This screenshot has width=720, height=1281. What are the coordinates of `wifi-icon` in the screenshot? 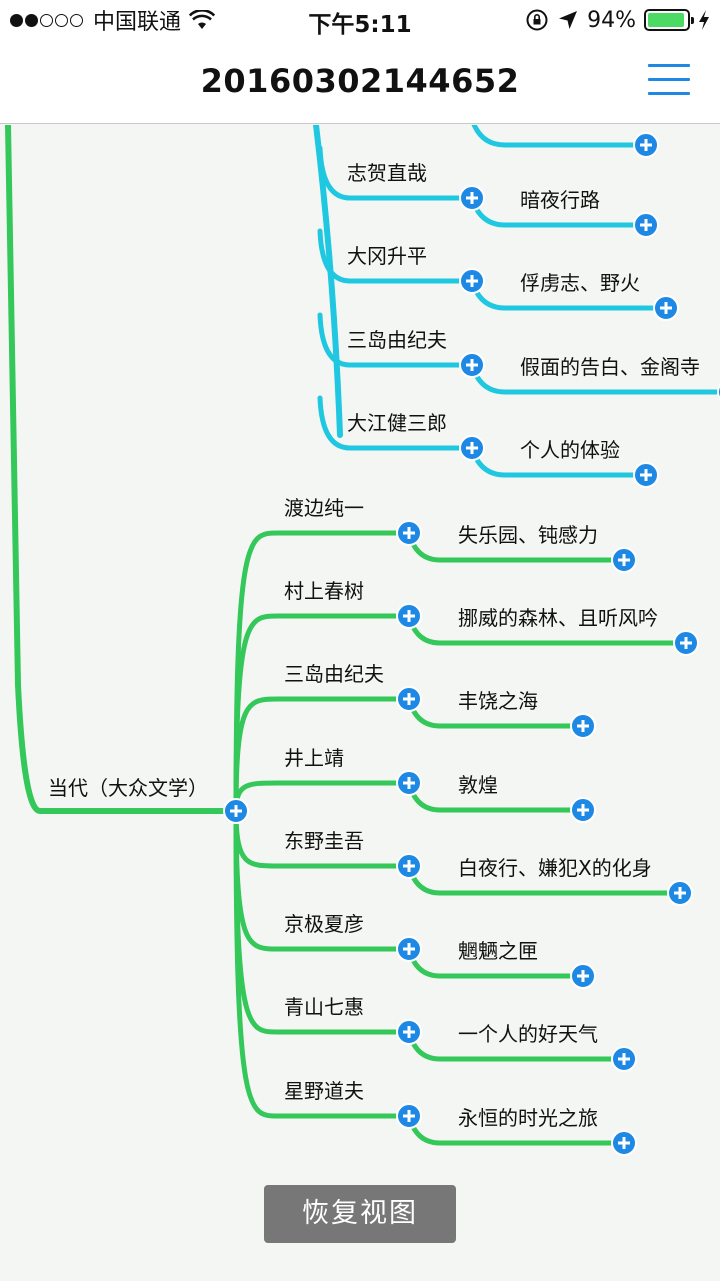 It's located at (202, 19).